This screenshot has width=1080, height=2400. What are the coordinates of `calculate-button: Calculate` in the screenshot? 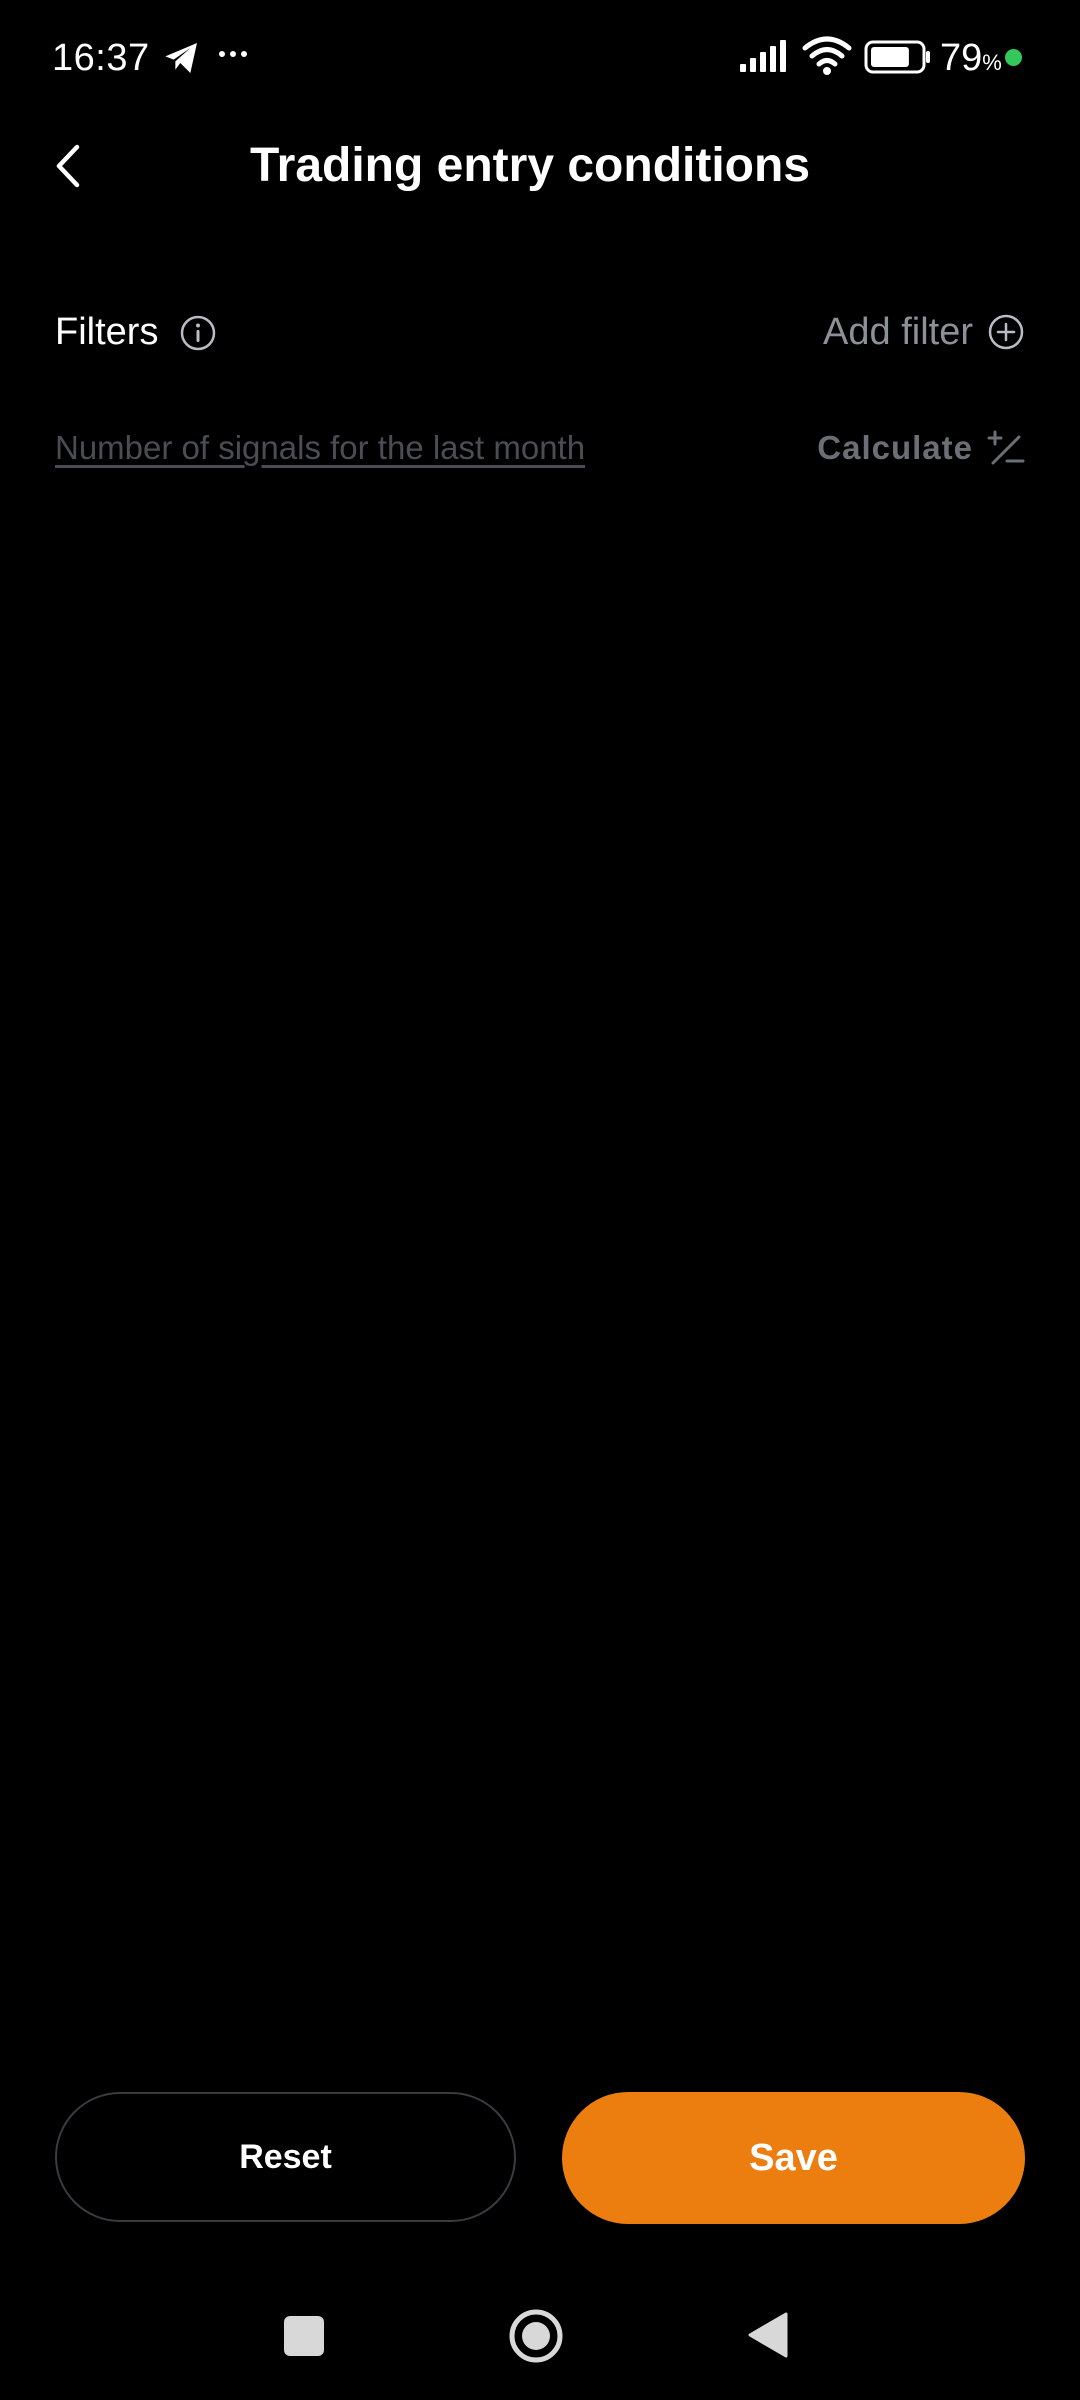 It's located at (921, 448).